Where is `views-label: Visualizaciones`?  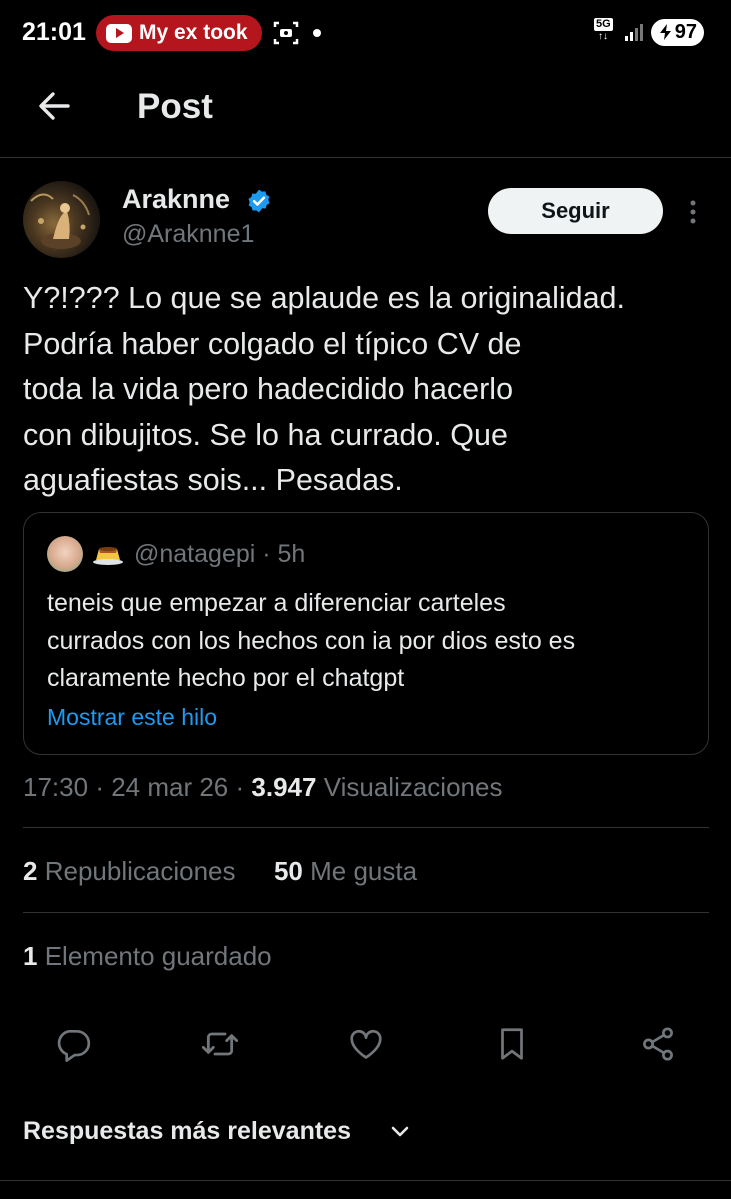 views-label: Visualizaciones is located at coordinates (413, 787).